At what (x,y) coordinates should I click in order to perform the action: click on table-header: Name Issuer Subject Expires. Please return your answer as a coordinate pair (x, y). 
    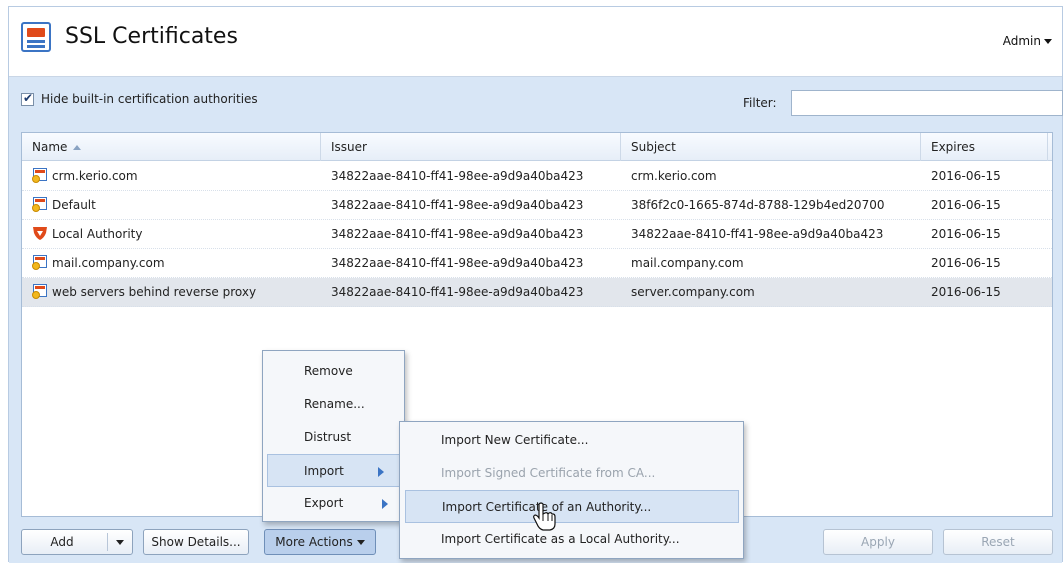
    Looking at the image, I should click on (537, 147).